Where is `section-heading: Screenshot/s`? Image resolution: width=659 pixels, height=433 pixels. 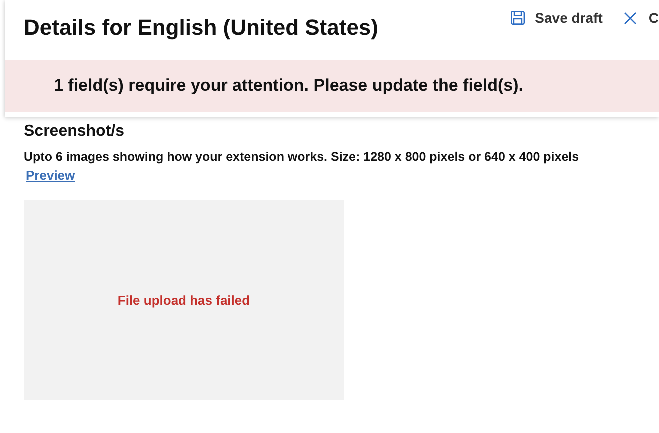 section-heading: Screenshot/s is located at coordinates (75, 132).